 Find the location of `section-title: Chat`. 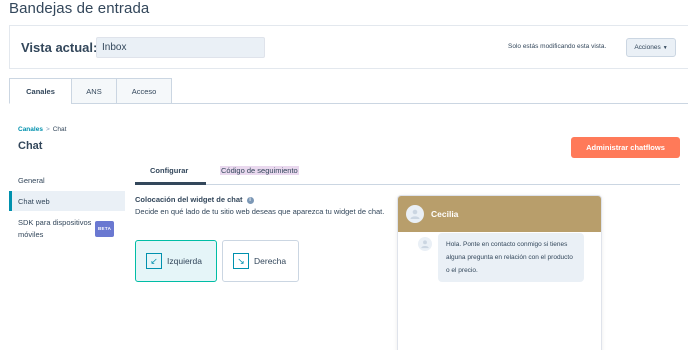

section-title: Chat is located at coordinates (30, 146).